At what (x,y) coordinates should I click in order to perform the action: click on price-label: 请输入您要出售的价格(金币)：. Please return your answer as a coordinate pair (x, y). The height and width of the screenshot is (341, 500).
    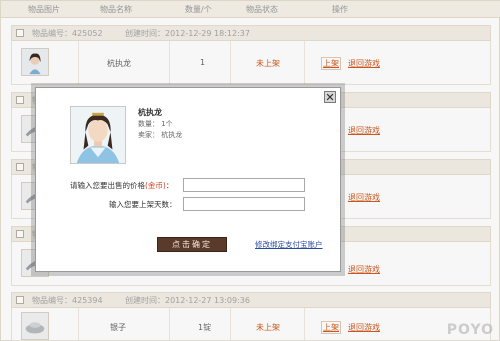
    Looking at the image, I should click on (122, 185).